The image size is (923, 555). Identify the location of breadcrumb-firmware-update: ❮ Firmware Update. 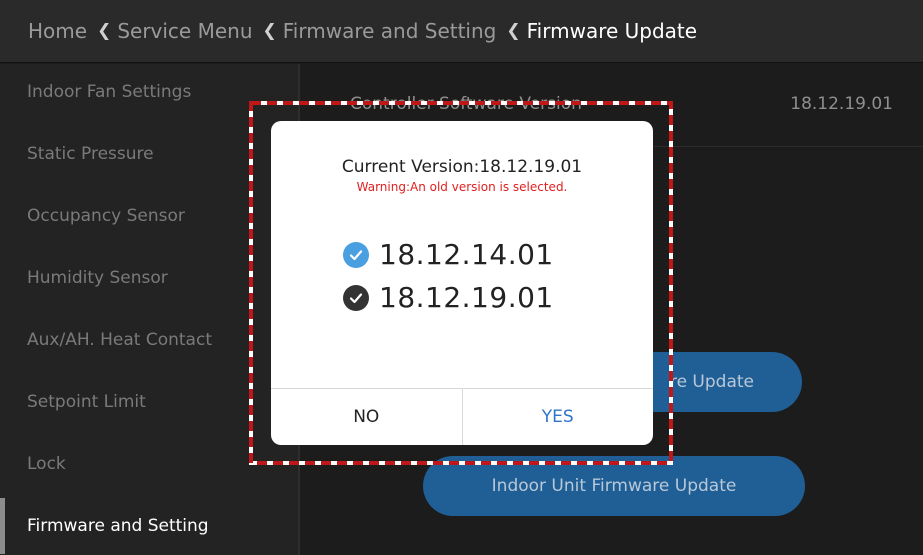
(596, 31).